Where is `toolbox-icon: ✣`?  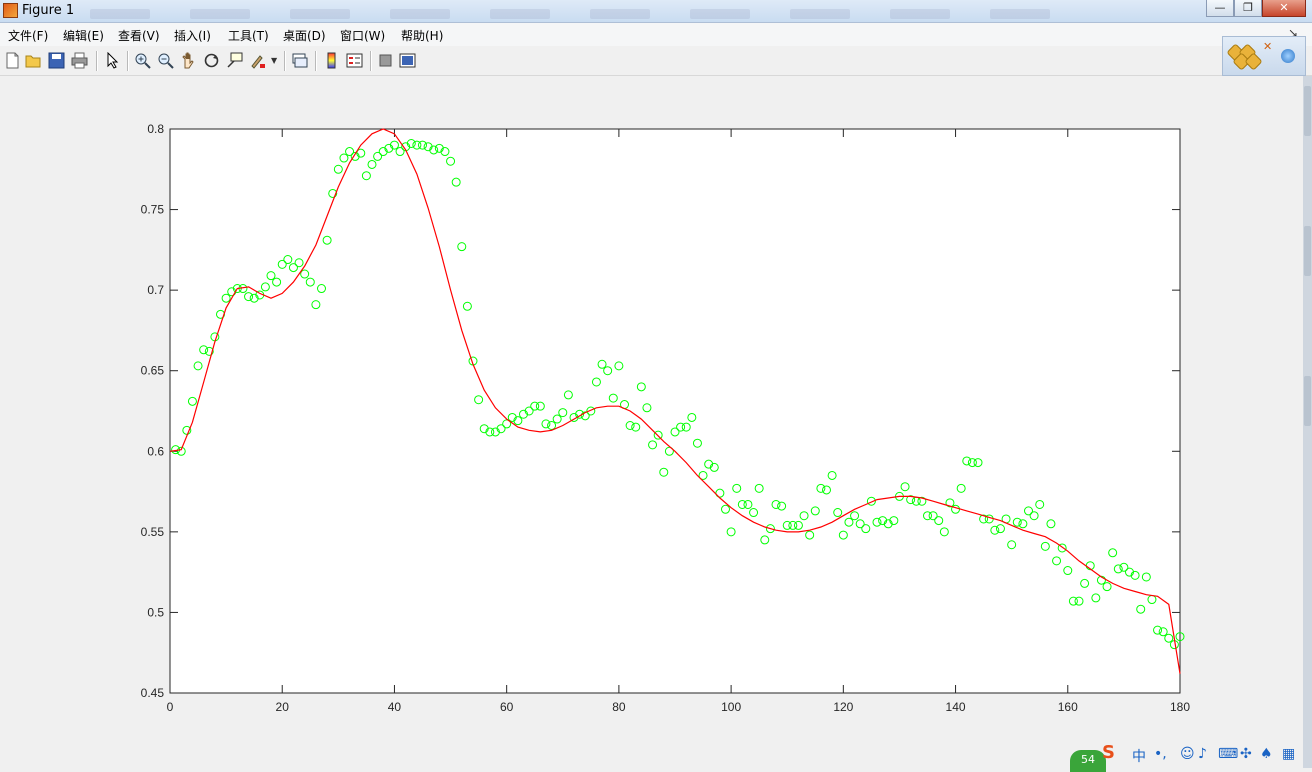 toolbox-icon: ✣ is located at coordinates (1246, 754).